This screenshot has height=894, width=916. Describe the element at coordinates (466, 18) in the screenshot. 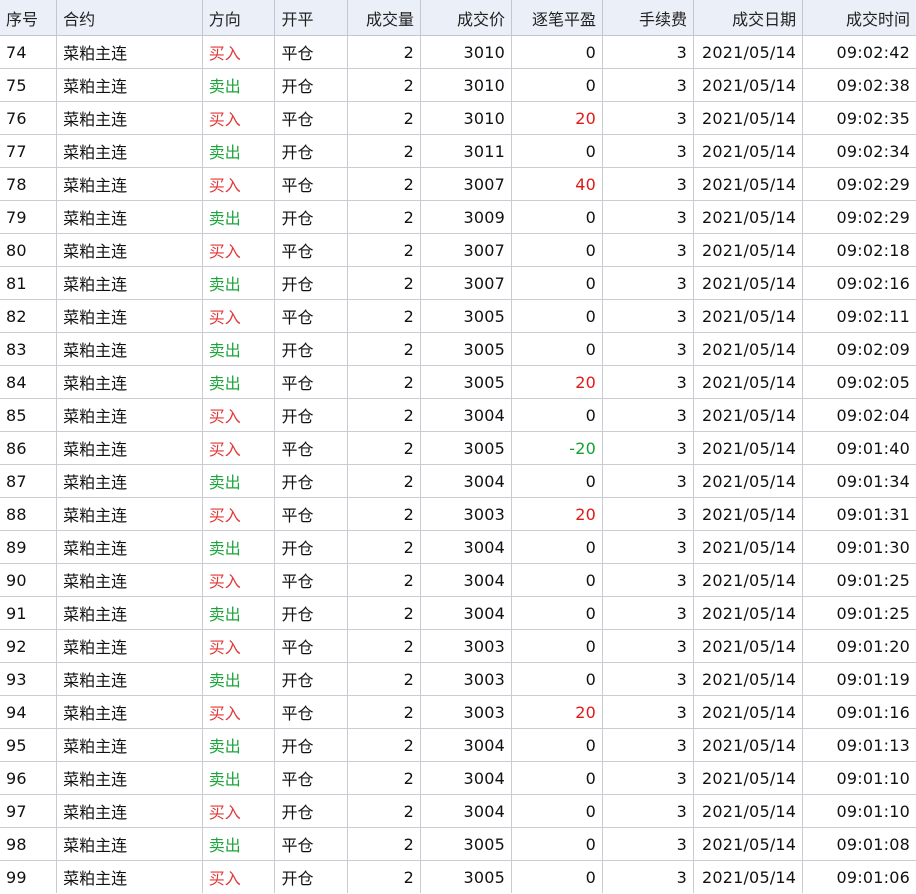

I see `column-header-price: 成交价` at that location.